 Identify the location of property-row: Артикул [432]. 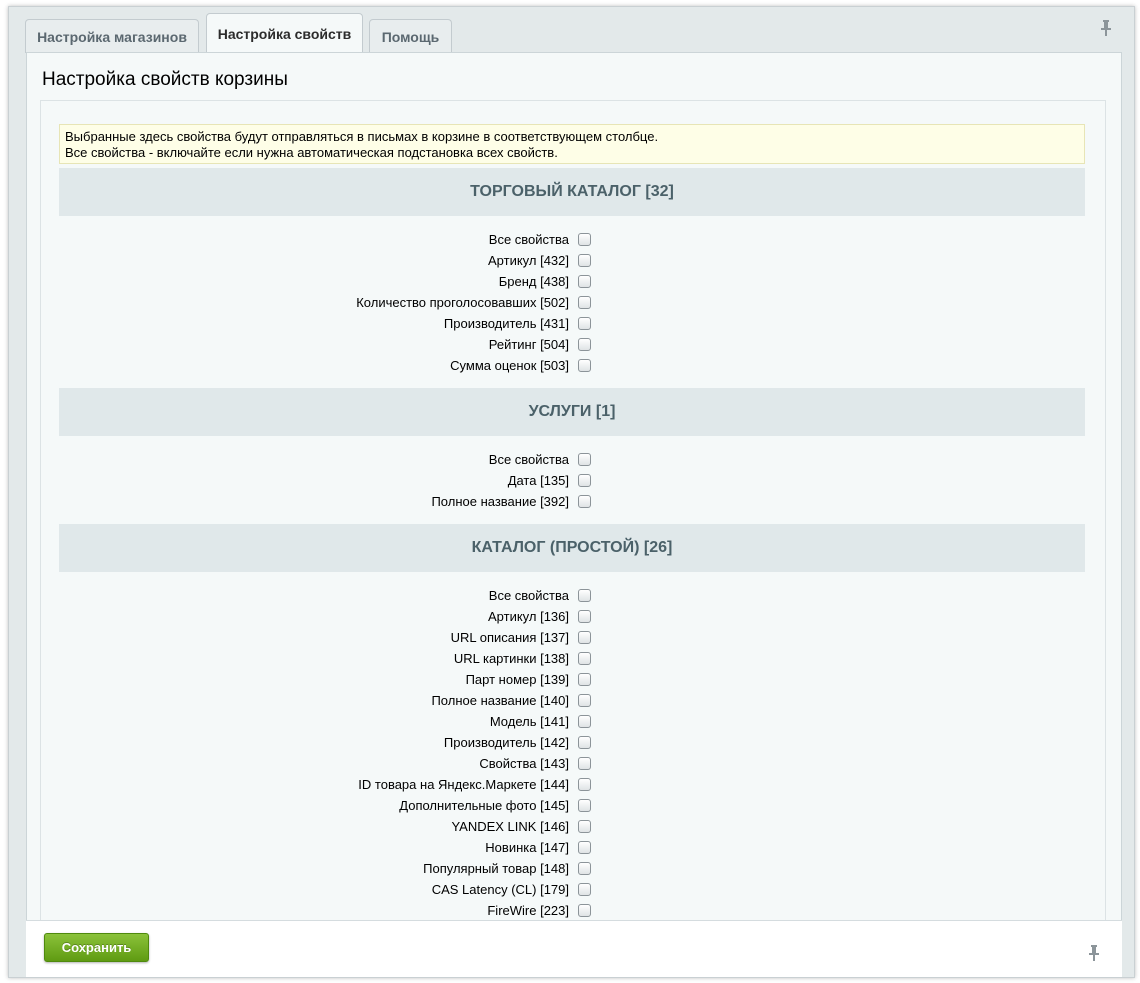
(572, 261).